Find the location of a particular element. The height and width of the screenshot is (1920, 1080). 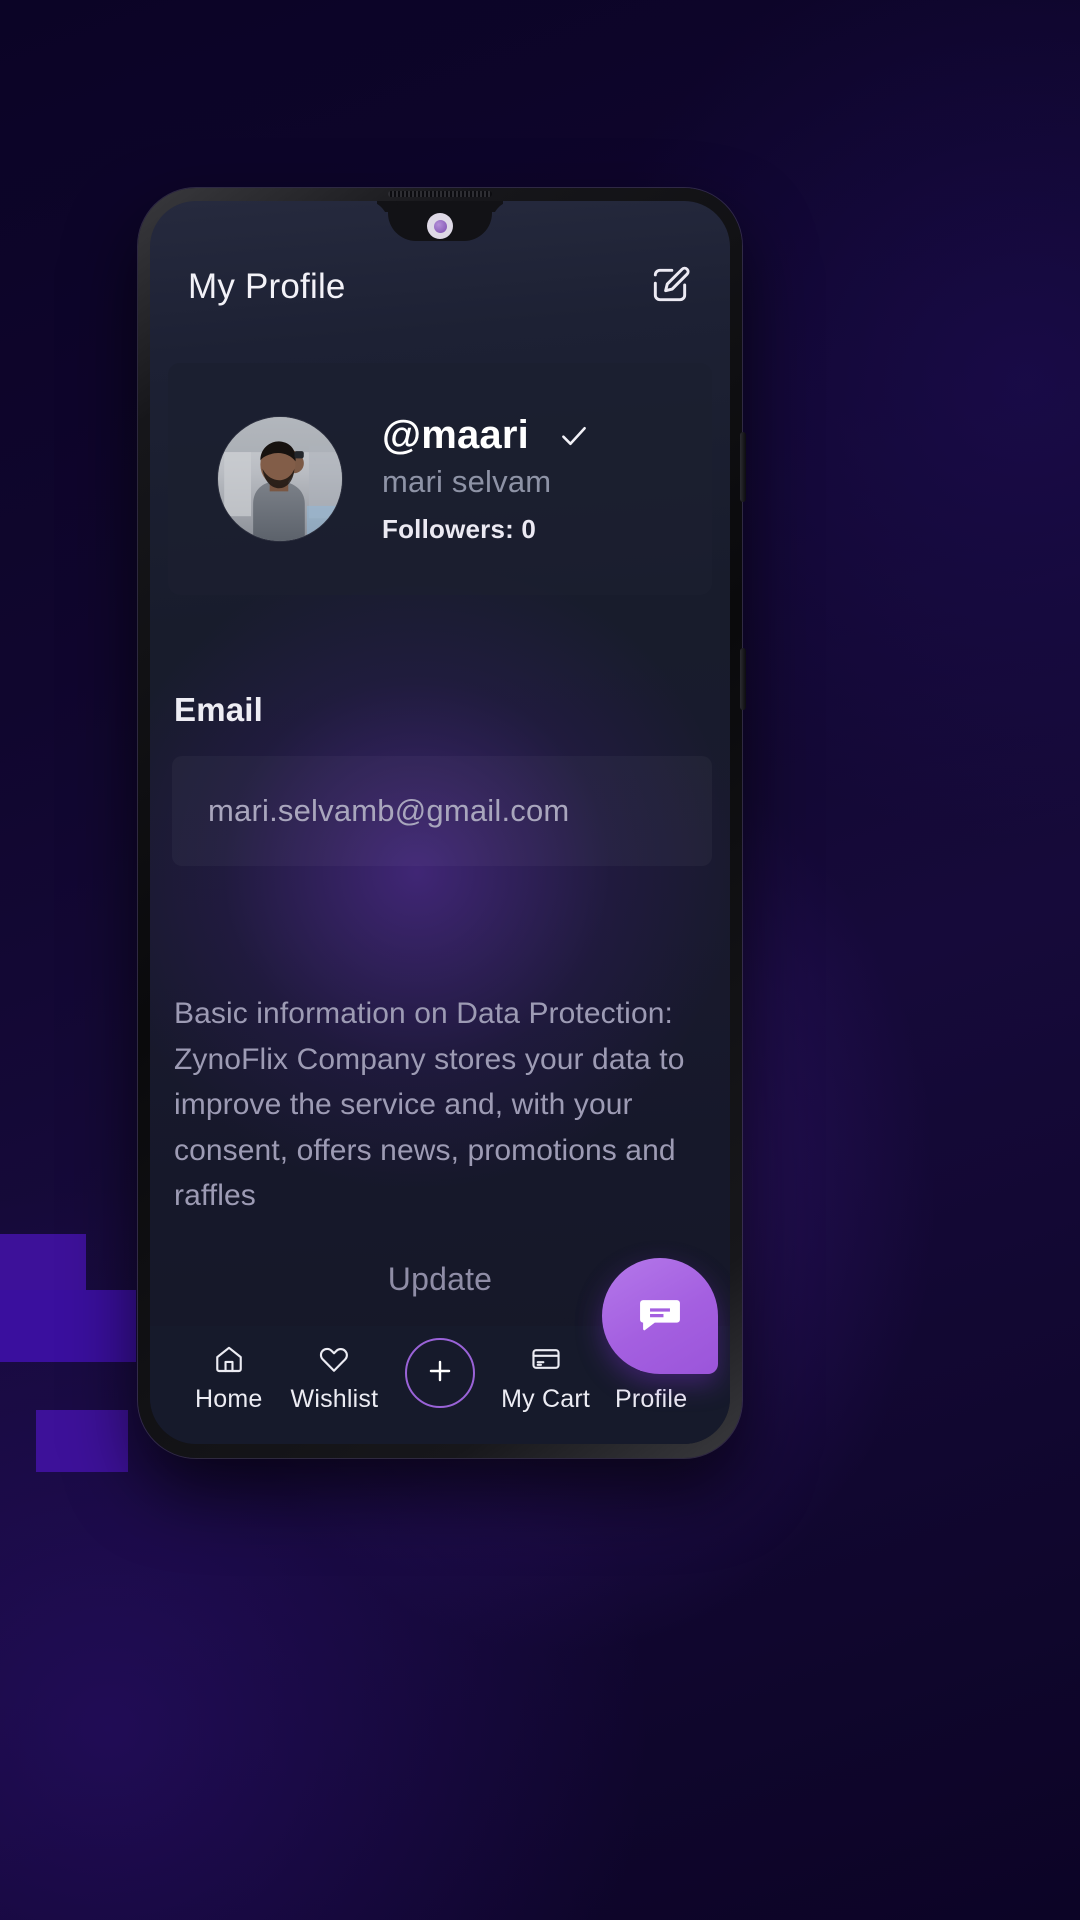

nav-item-add is located at coordinates (440, 1373).